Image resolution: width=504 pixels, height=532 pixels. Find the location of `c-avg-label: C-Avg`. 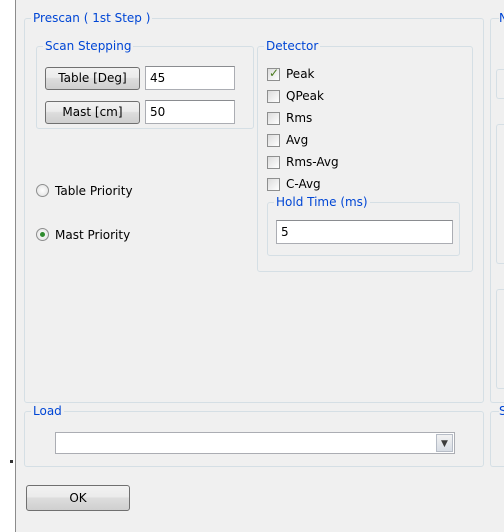

c-avg-label: C-Avg is located at coordinates (303, 184).